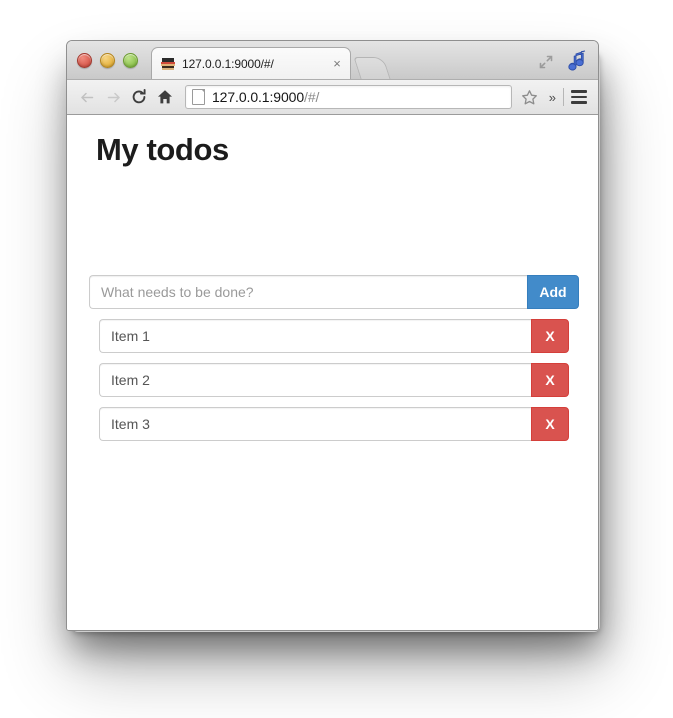 The image size is (673, 718). What do you see at coordinates (308, 292) in the screenshot?
I see `new-todo-input` at bounding box center [308, 292].